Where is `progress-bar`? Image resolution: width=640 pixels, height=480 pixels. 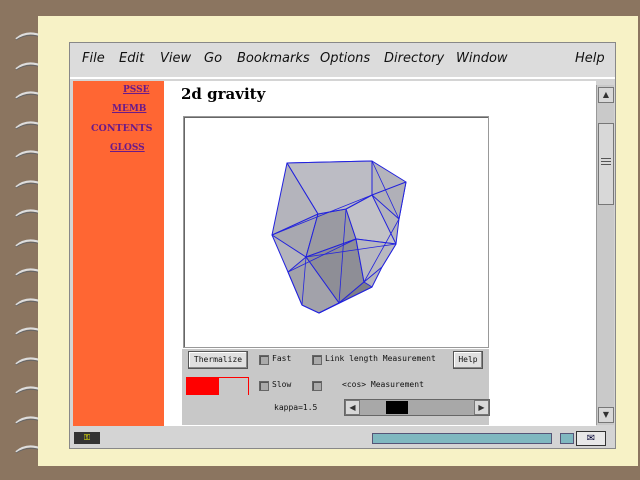 progress-bar is located at coordinates (217, 386).